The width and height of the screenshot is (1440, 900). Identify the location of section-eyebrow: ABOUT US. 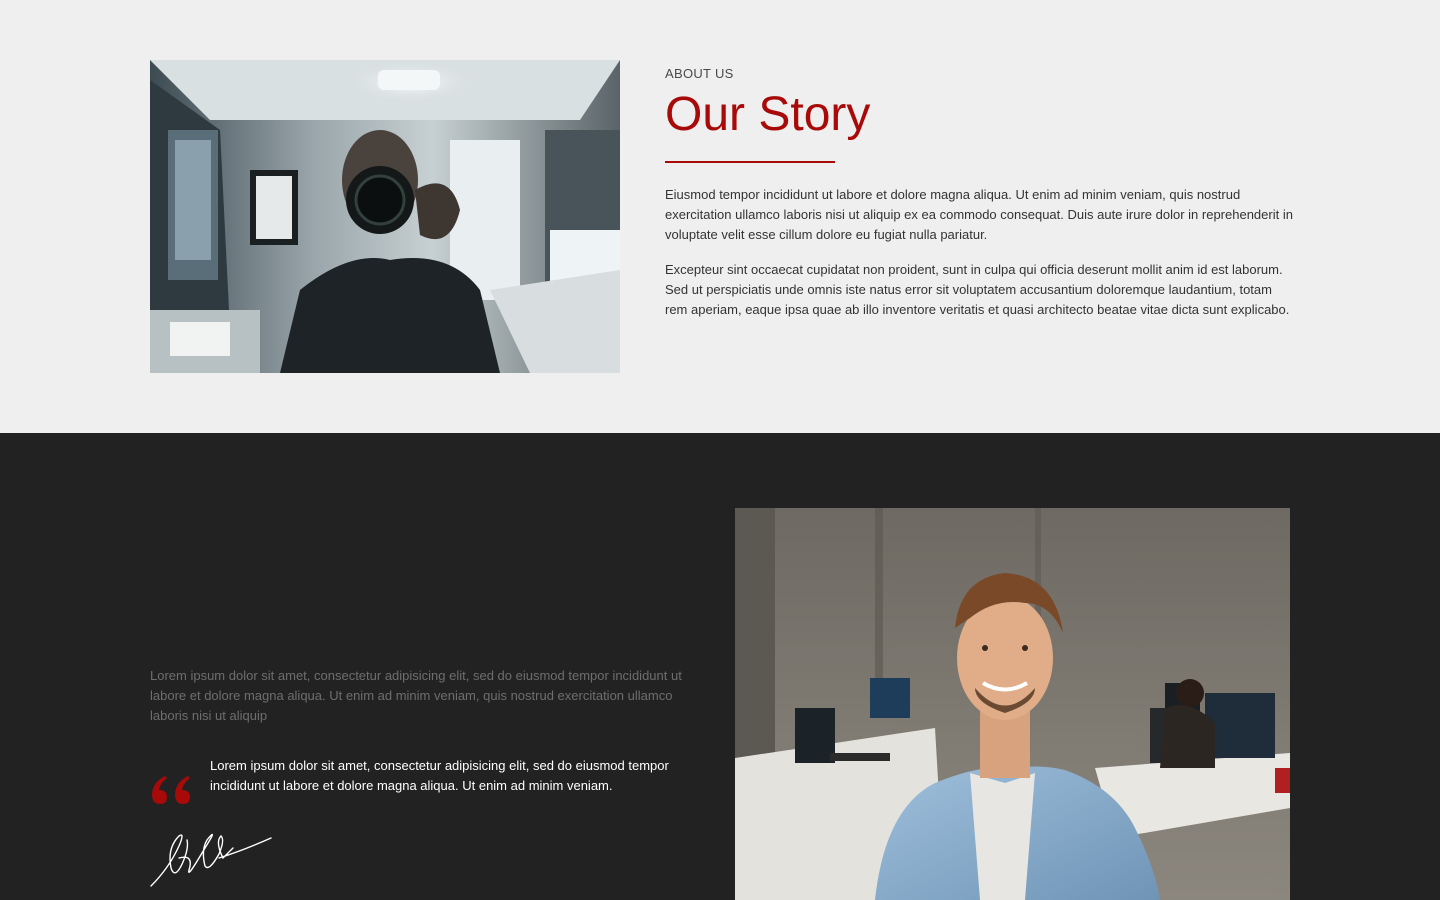
(699, 73).